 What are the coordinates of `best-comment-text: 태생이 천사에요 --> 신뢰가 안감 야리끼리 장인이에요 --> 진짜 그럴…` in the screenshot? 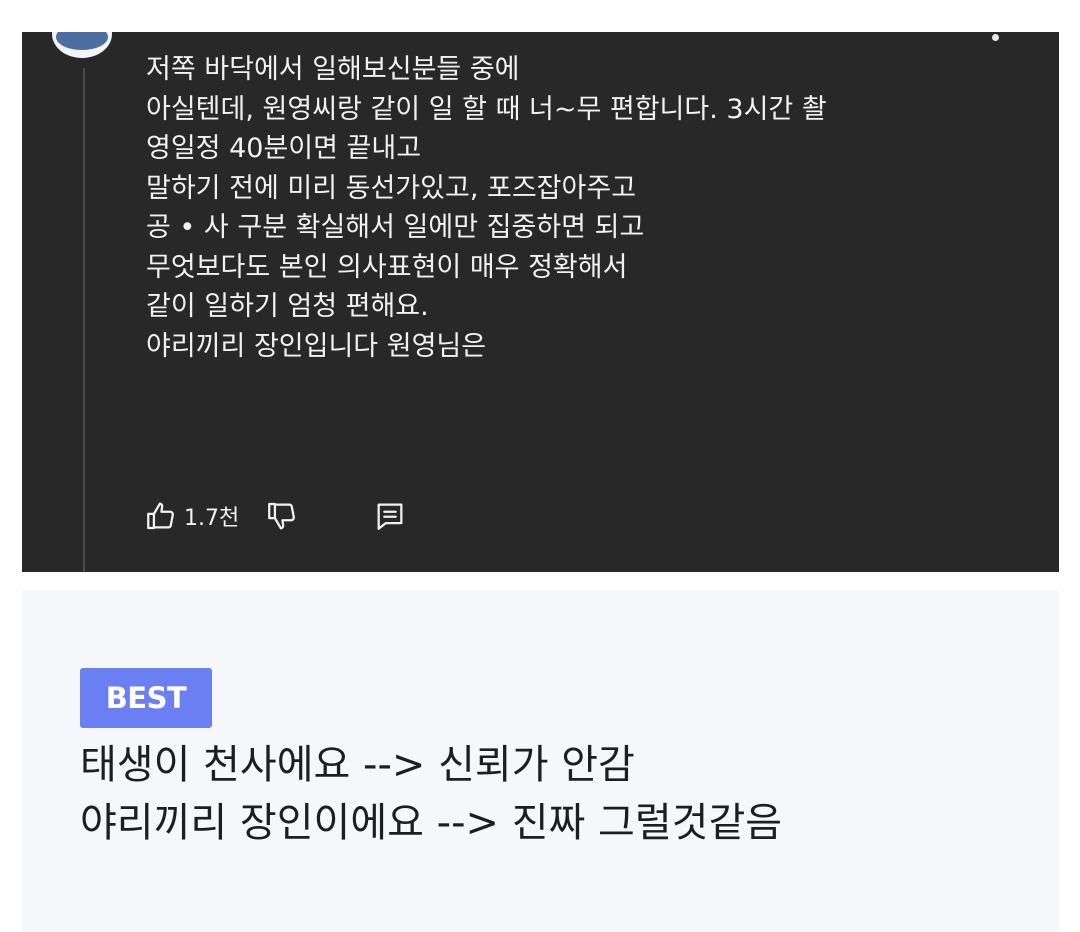 It's located at (431, 794).